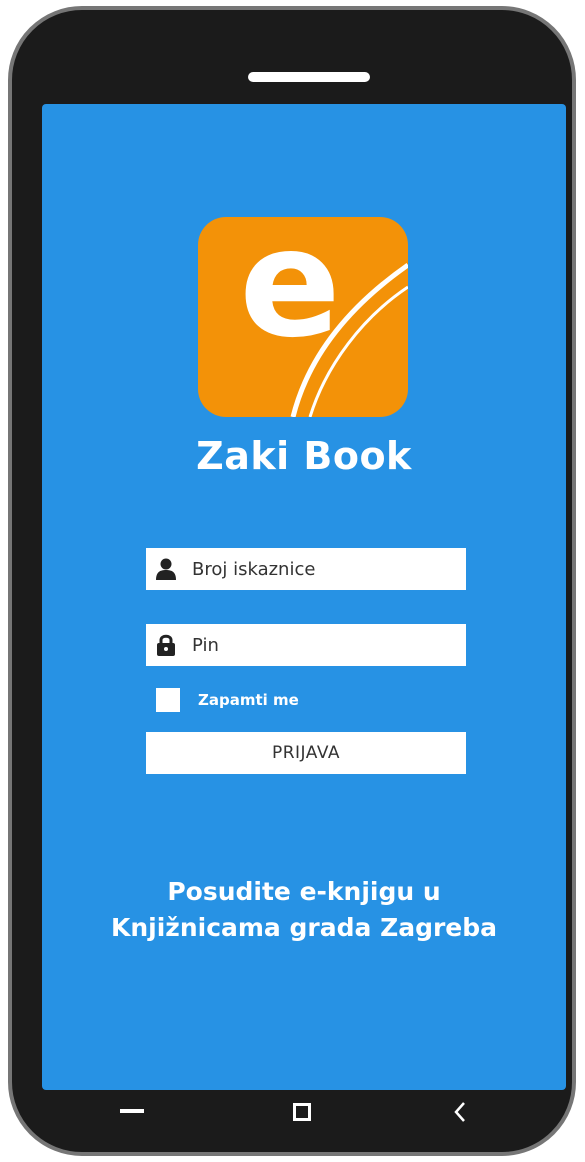 Image resolution: width=585 pixels, height=1162 pixels. I want to click on nav-back-button, so click(460, 1112).